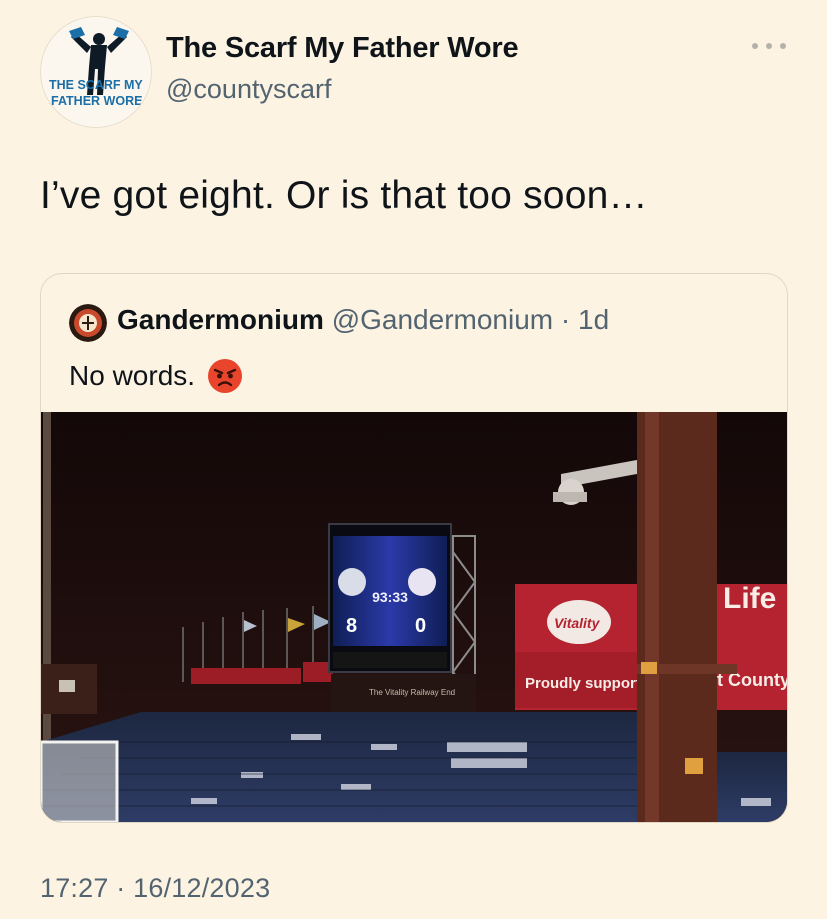 This screenshot has width=827, height=919. What do you see at coordinates (577, 623) in the screenshot?
I see `banner-brand: Vitality` at bounding box center [577, 623].